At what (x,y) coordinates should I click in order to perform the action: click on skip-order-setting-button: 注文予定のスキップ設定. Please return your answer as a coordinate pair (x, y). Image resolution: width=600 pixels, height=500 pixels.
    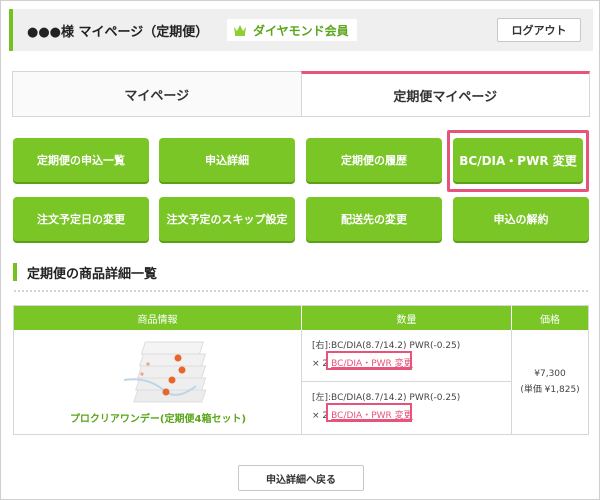
    Looking at the image, I should click on (227, 219).